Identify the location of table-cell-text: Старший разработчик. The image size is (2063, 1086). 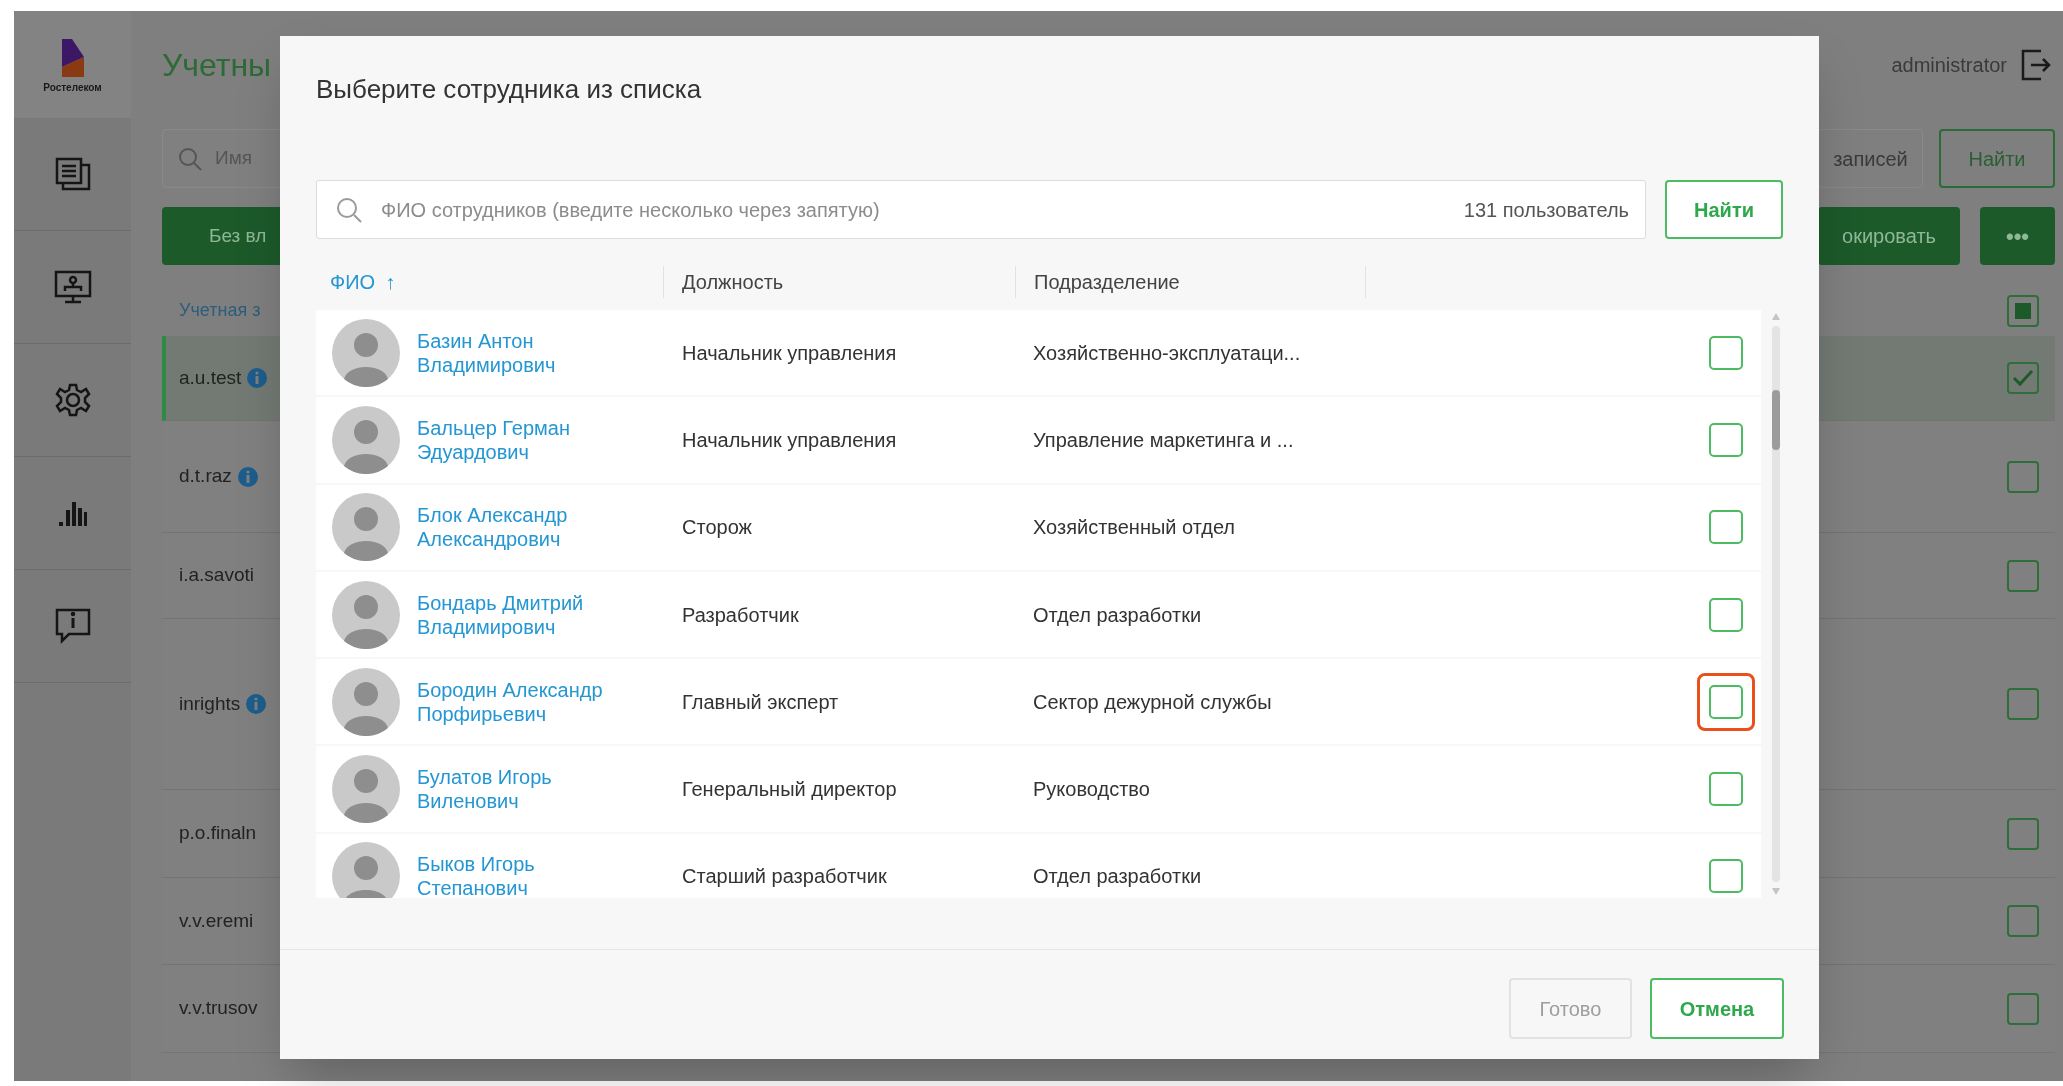
(784, 877).